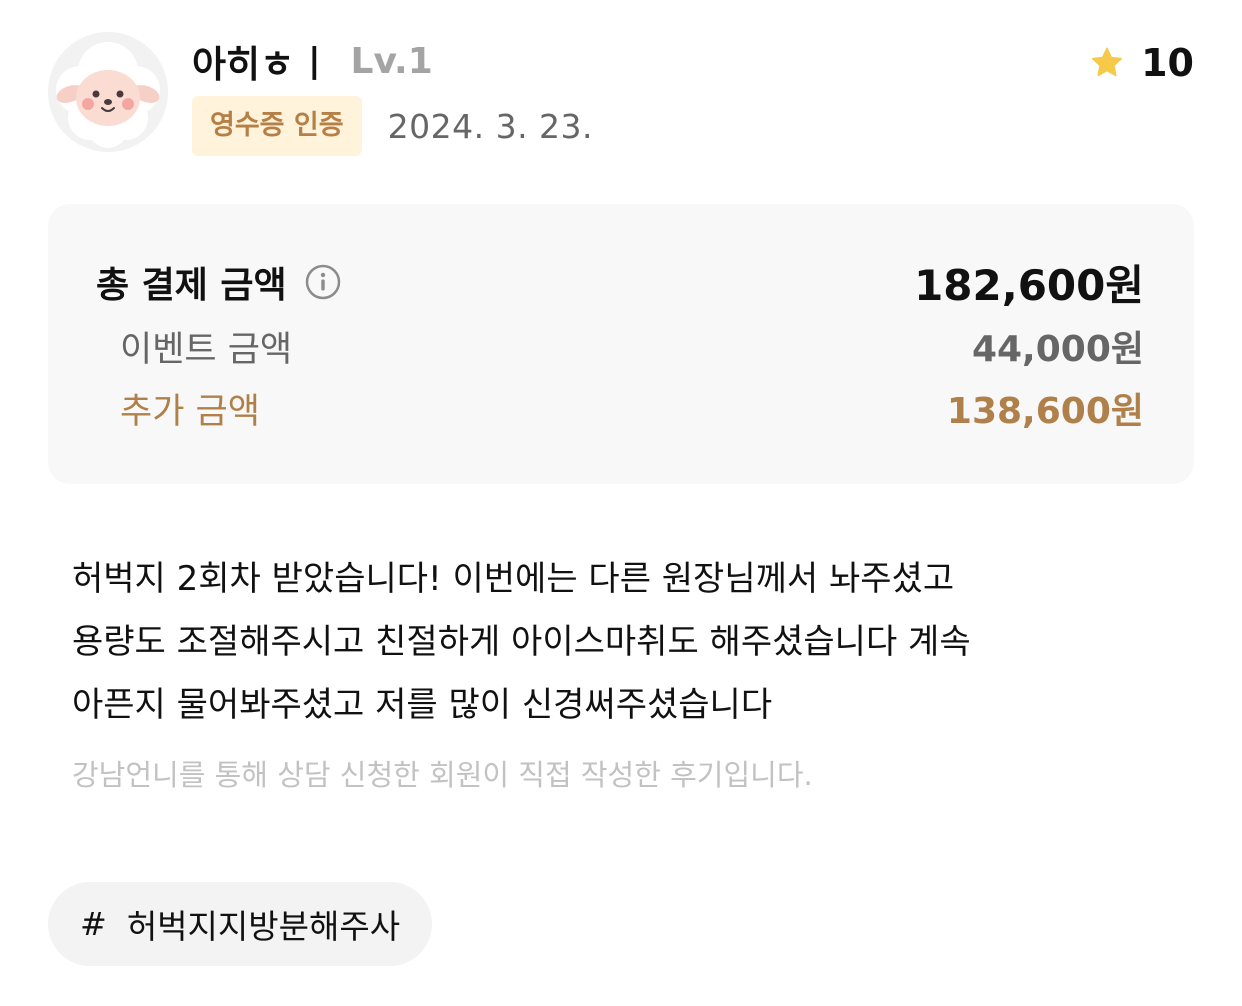  What do you see at coordinates (620, 282) in the screenshot?
I see `total-price-row: 총 결제 금액 182,600원` at bounding box center [620, 282].